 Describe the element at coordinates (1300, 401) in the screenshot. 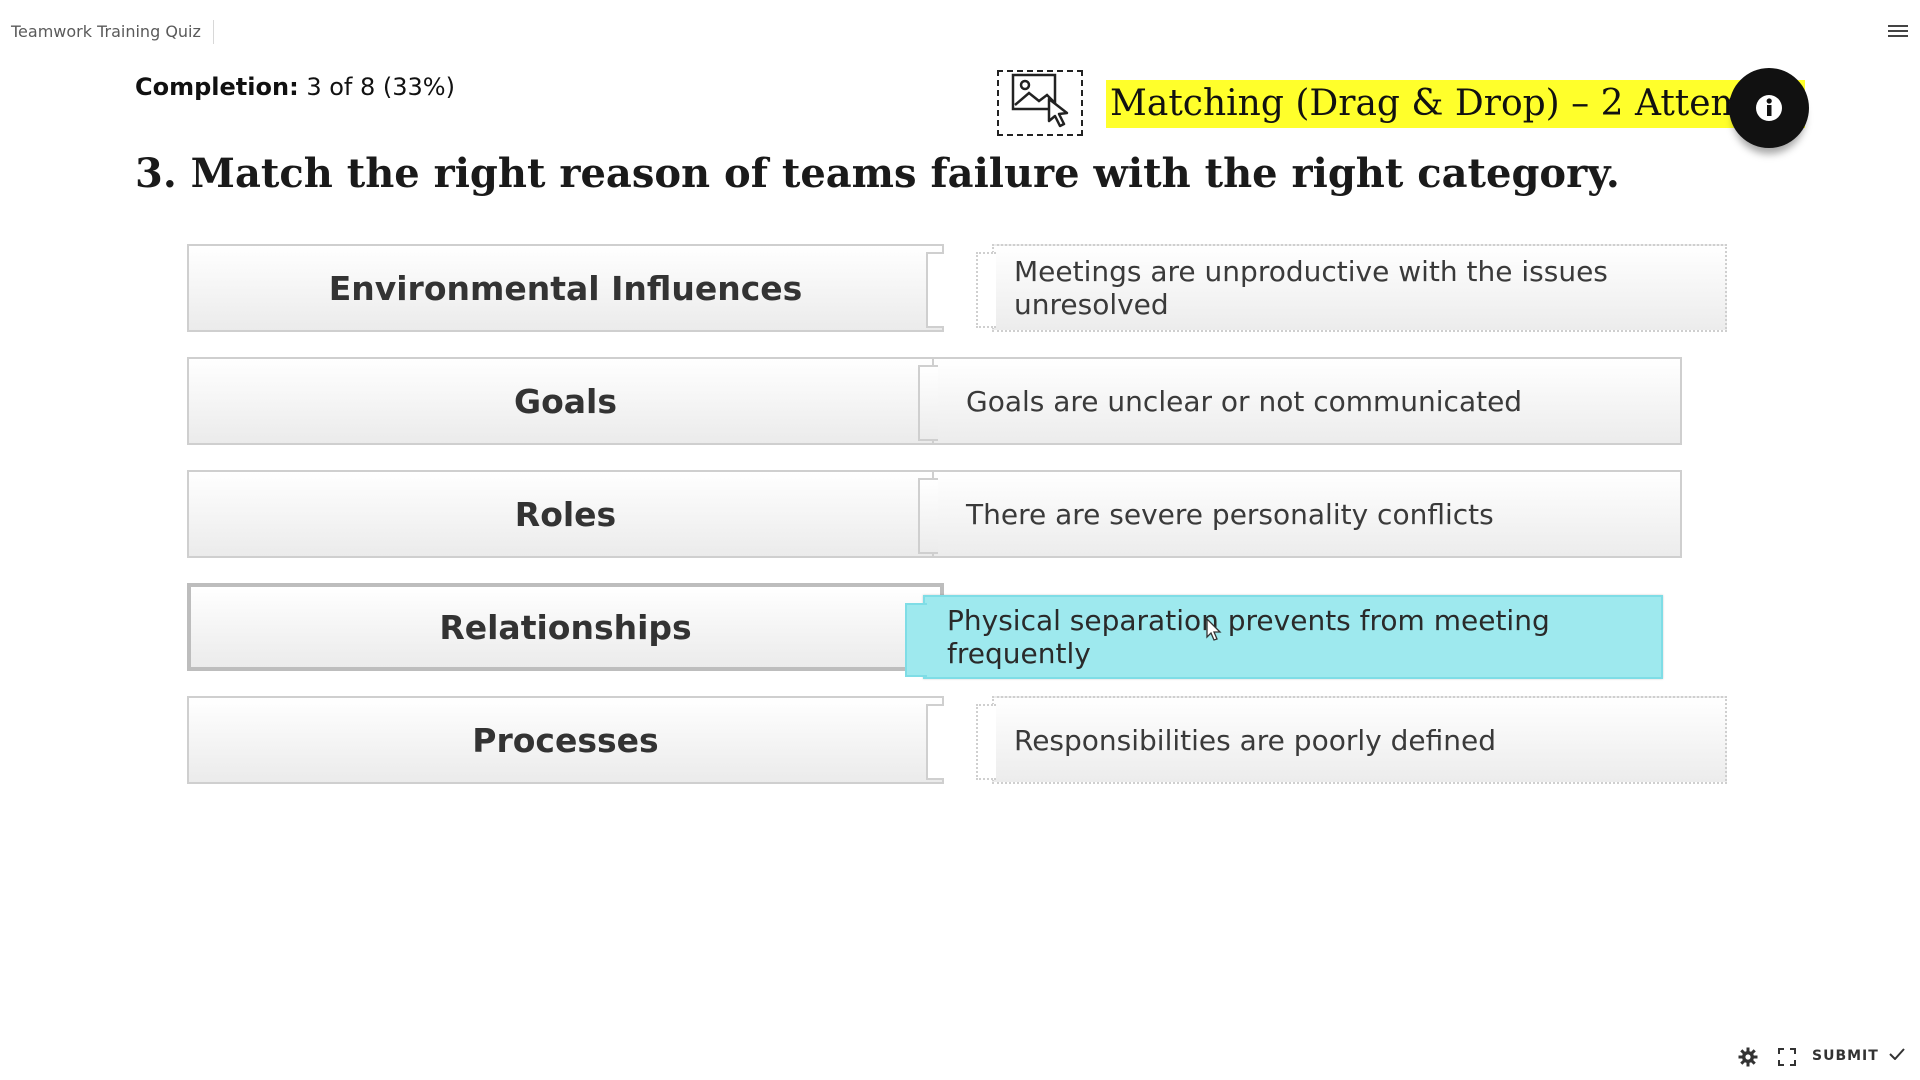

I see `answer-item: Goals are unclear or not communicated` at that location.